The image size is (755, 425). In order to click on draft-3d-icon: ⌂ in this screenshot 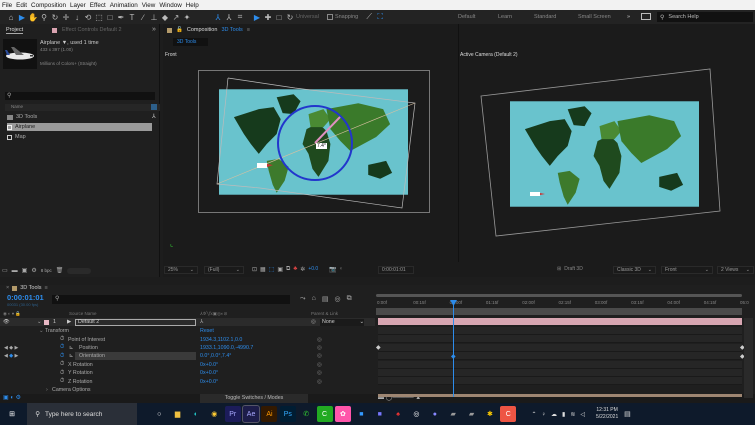, I will do `click(314, 299)`.